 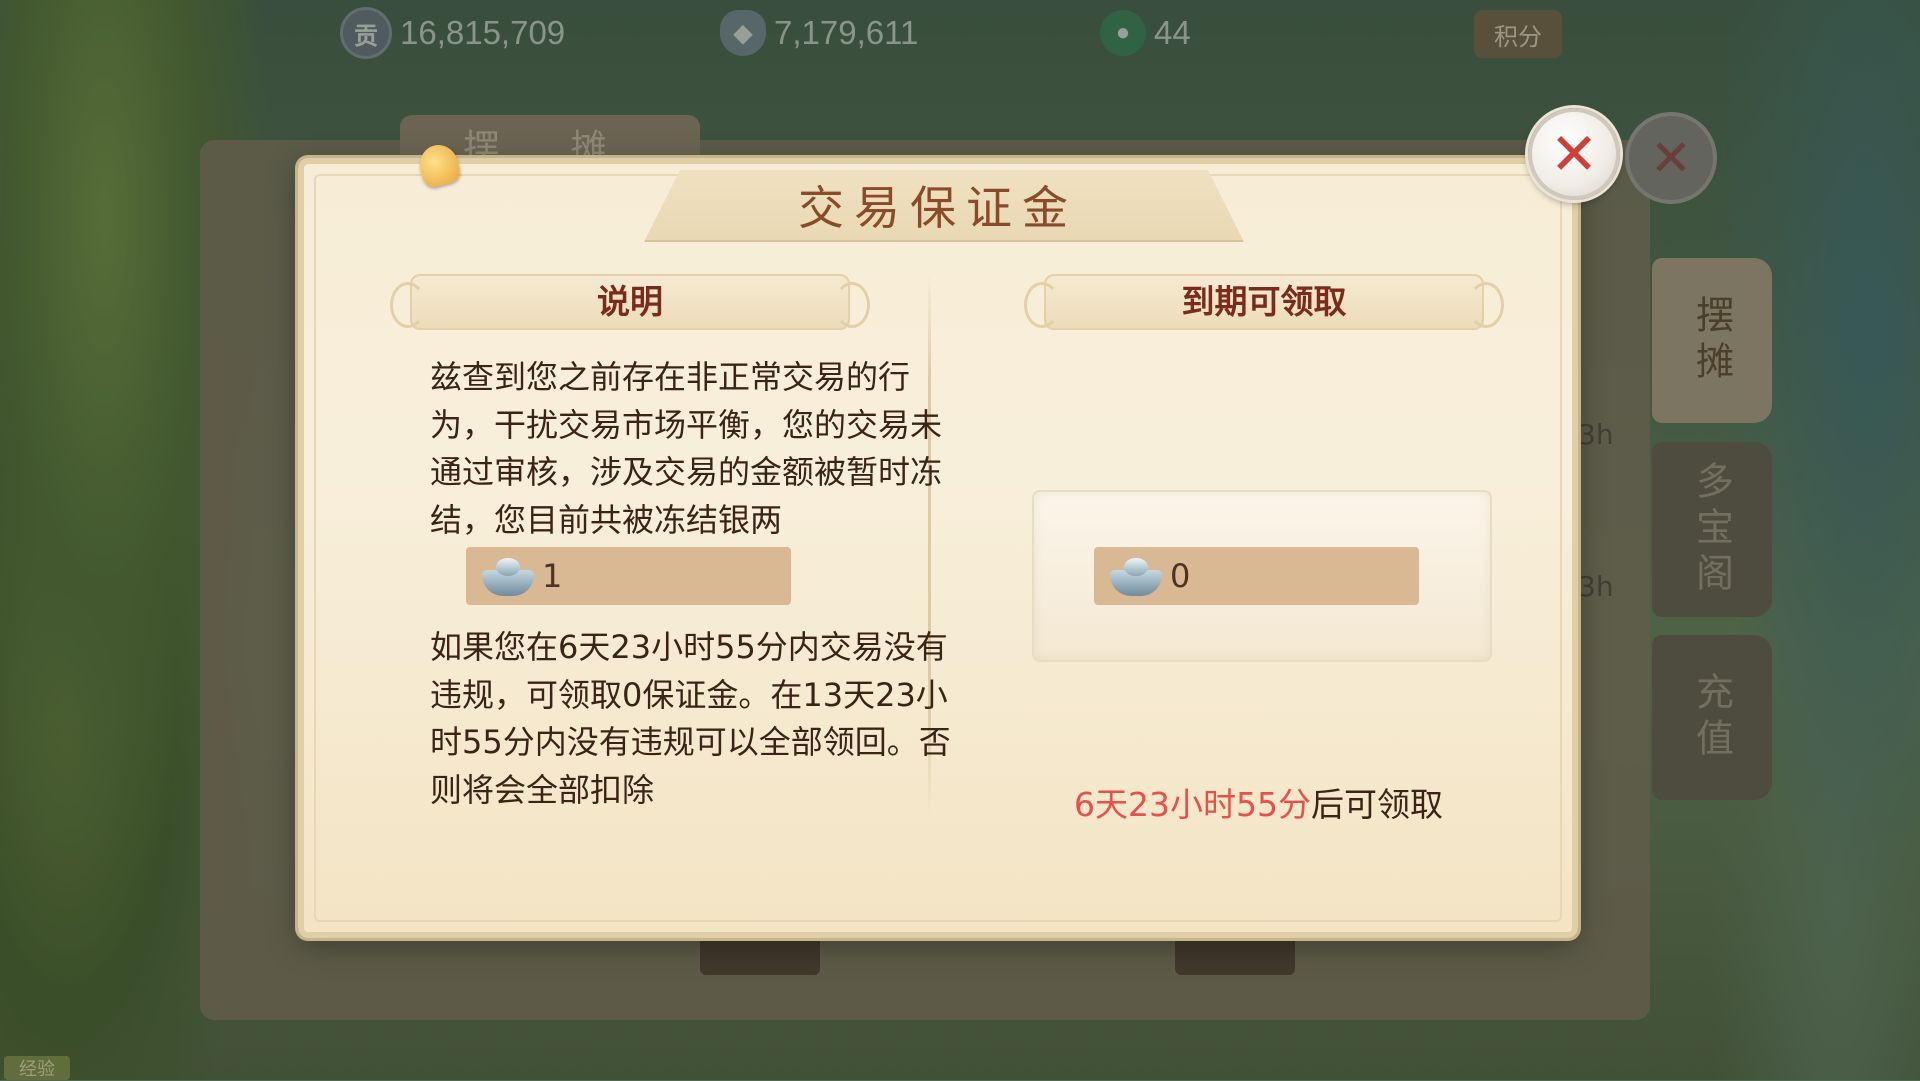 I want to click on claimable-header: 到期可领取, so click(x=1264, y=302).